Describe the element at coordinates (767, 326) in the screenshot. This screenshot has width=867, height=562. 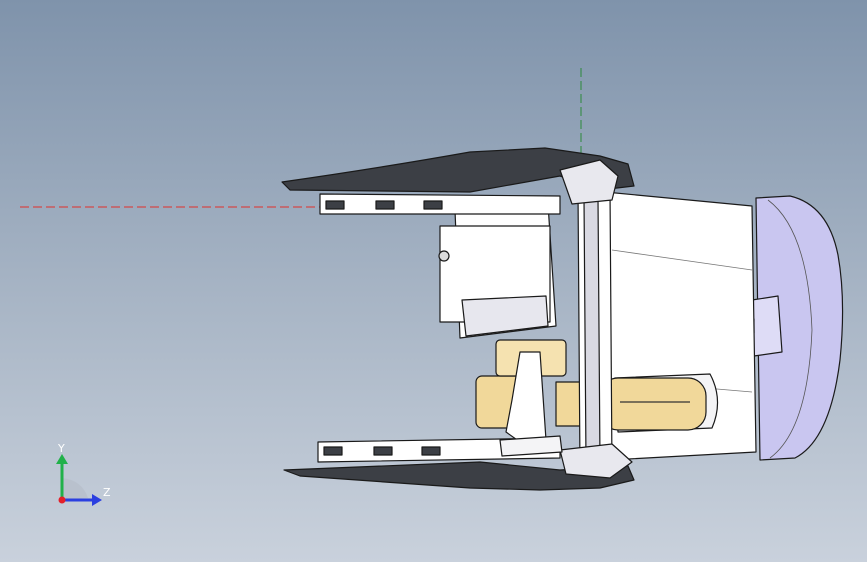
I see `rear-cap-latch` at that location.